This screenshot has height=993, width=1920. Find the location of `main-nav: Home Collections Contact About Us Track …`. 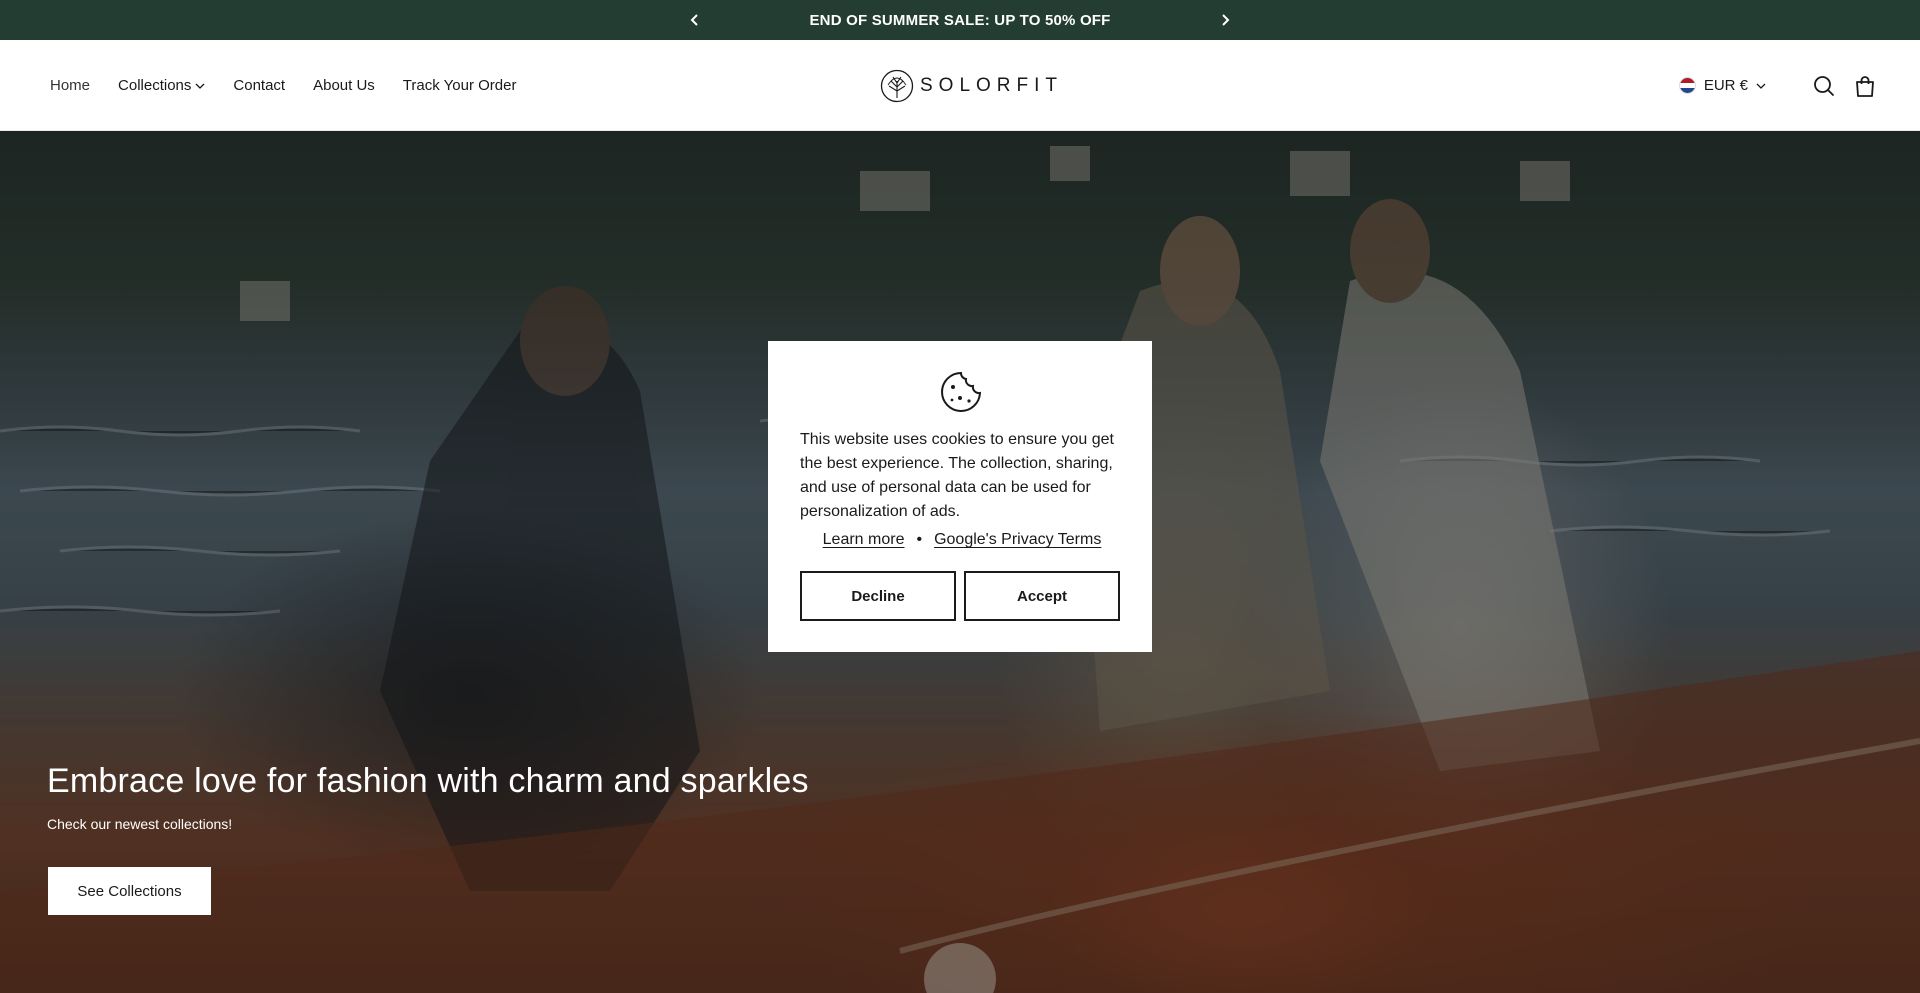

main-nav: Home Collections Contact About Us Track … is located at coordinates (297, 85).